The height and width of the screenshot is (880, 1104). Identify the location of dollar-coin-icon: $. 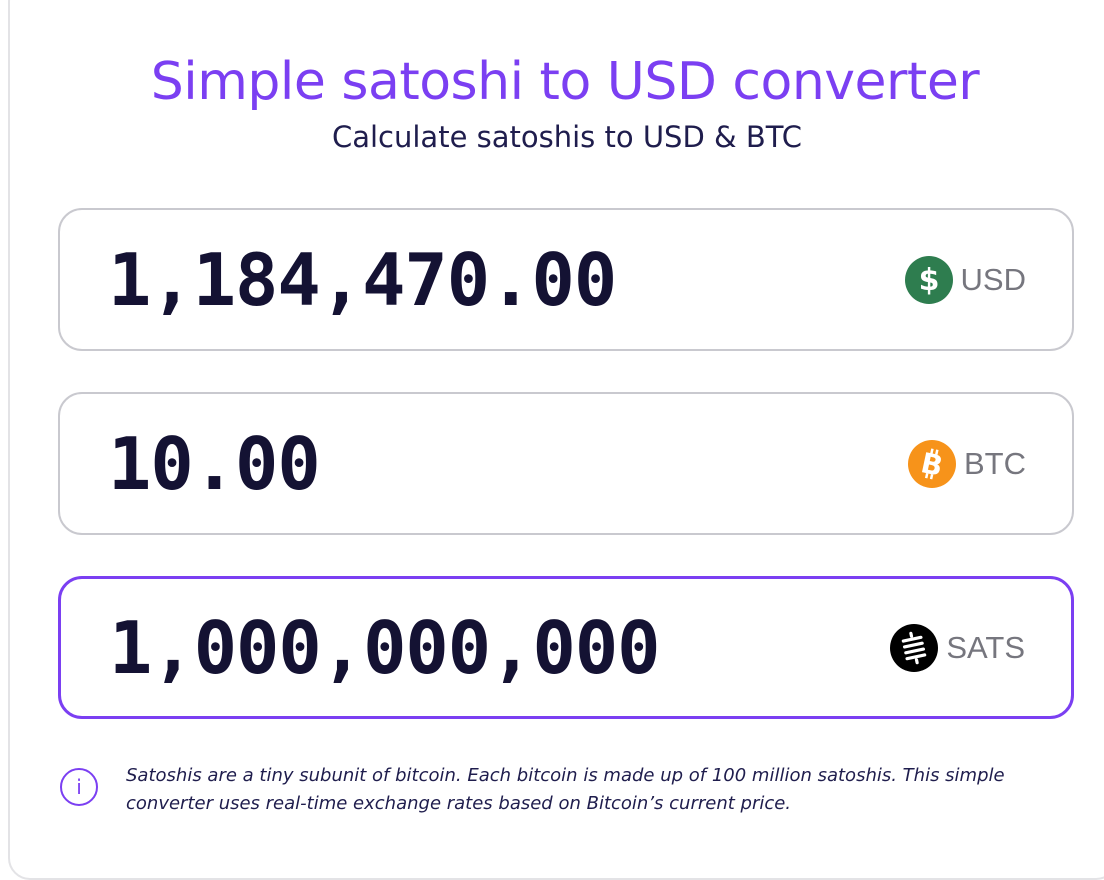
(928, 279).